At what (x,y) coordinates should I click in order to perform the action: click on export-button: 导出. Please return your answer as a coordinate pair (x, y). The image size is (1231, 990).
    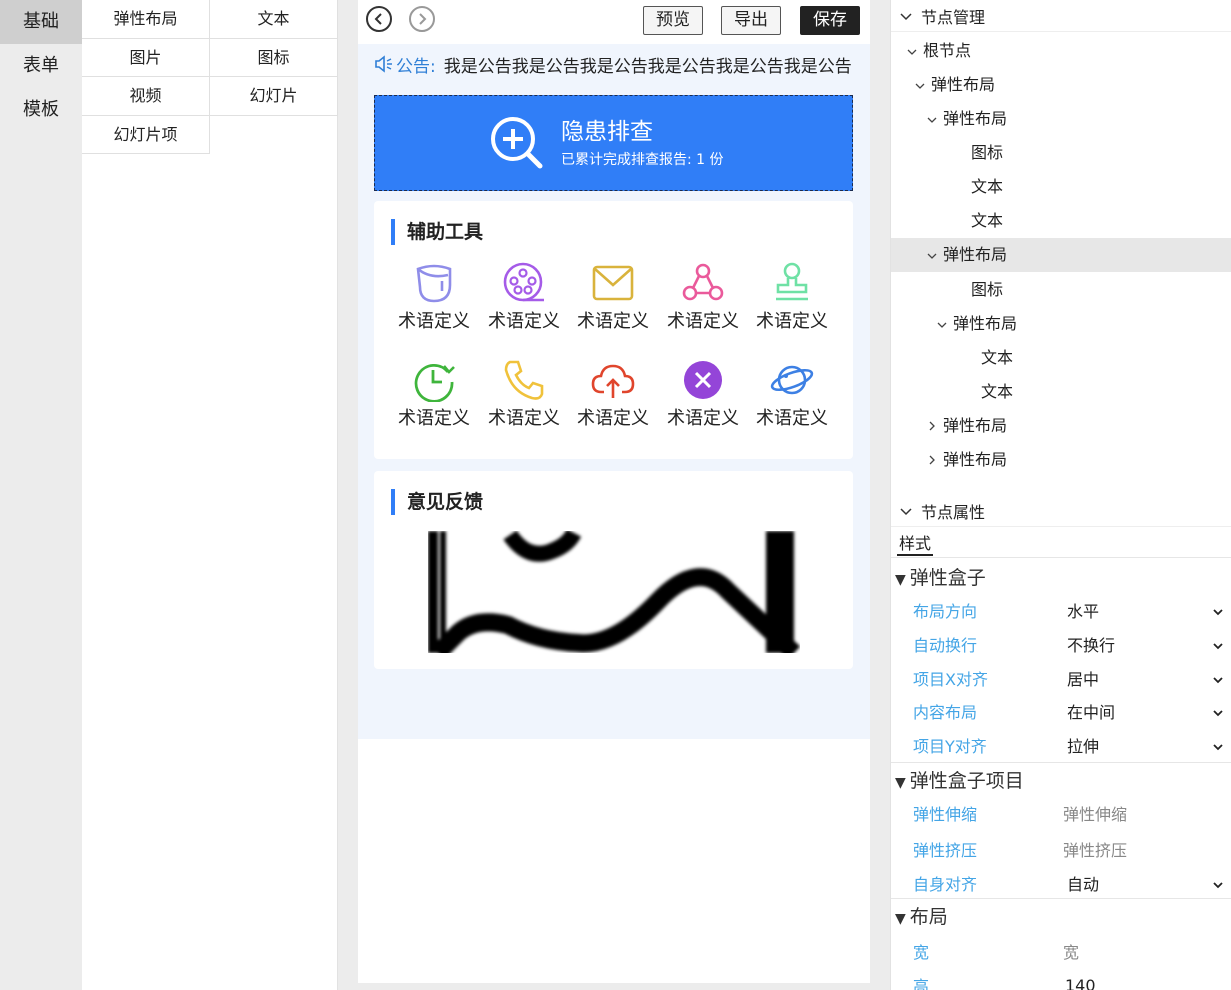
    Looking at the image, I should click on (751, 20).